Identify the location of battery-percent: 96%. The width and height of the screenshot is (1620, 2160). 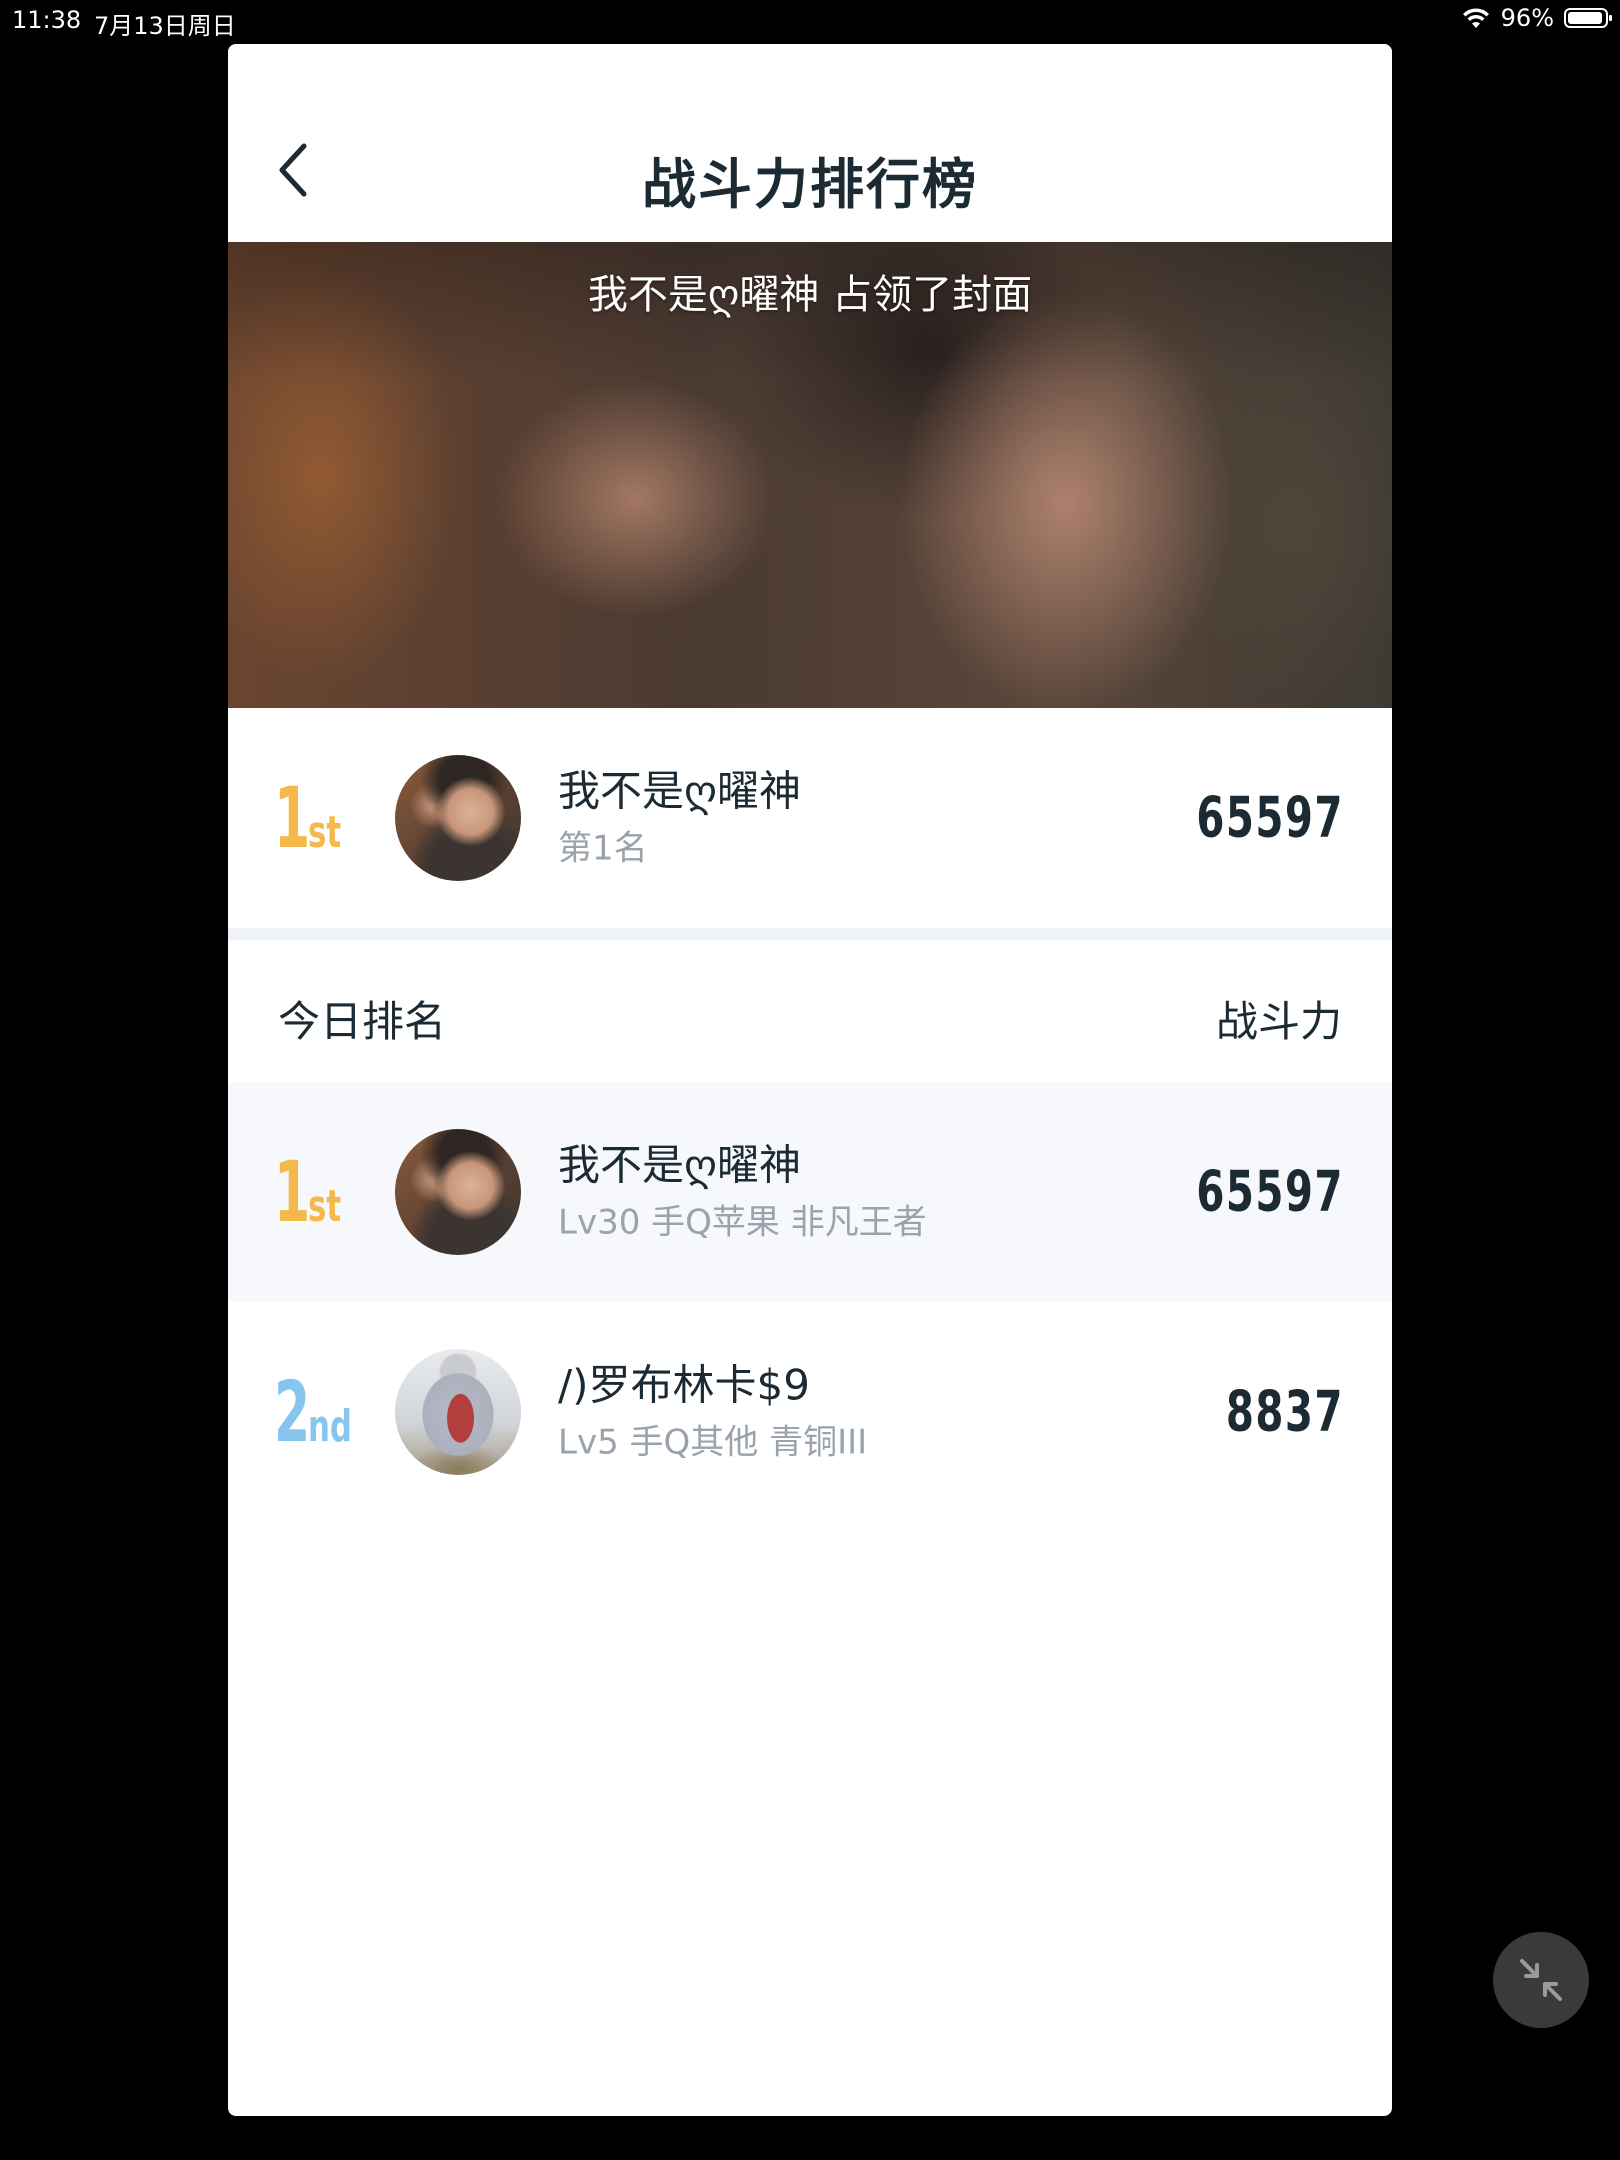
(1527, 18).